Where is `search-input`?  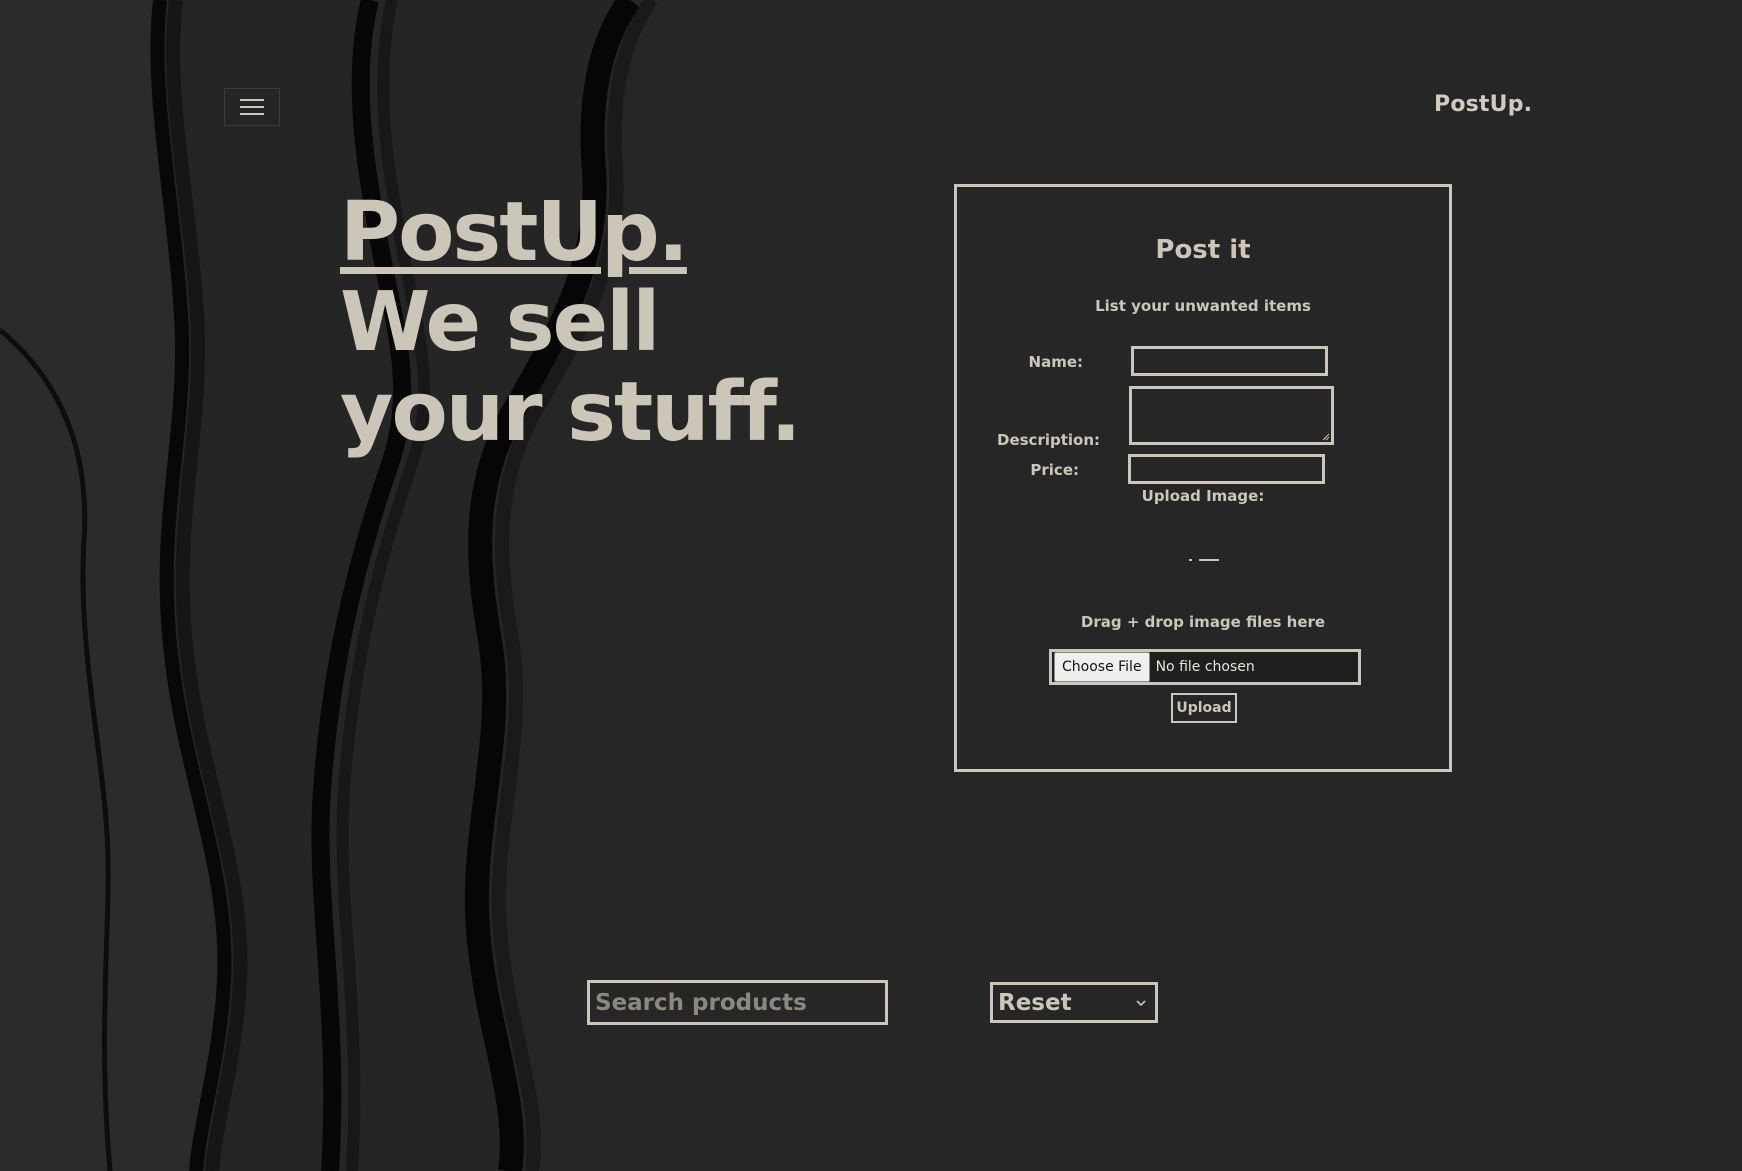 search-input is located at coordinates (737, 1002).